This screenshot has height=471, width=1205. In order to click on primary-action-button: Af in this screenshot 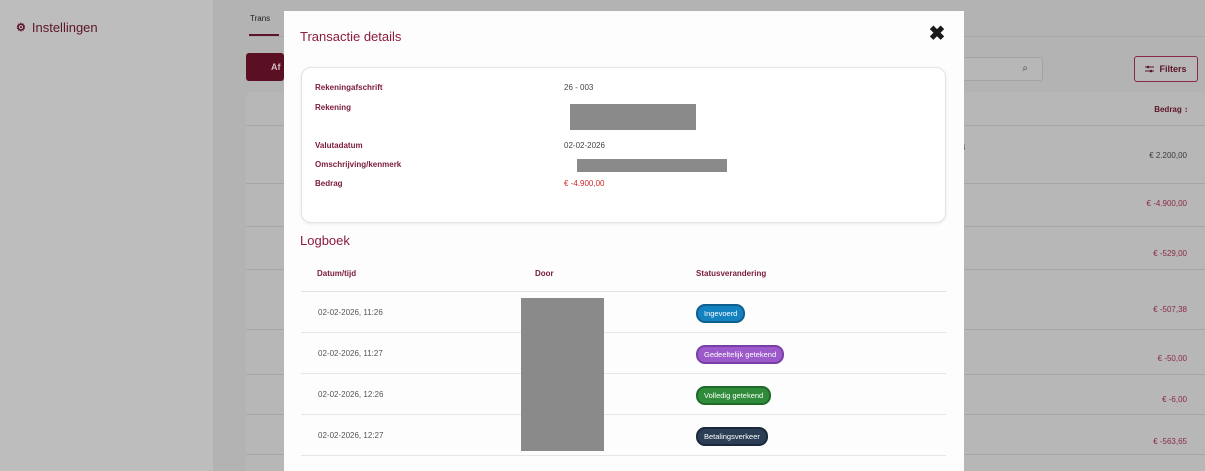, I will do `click(265, 67)`.